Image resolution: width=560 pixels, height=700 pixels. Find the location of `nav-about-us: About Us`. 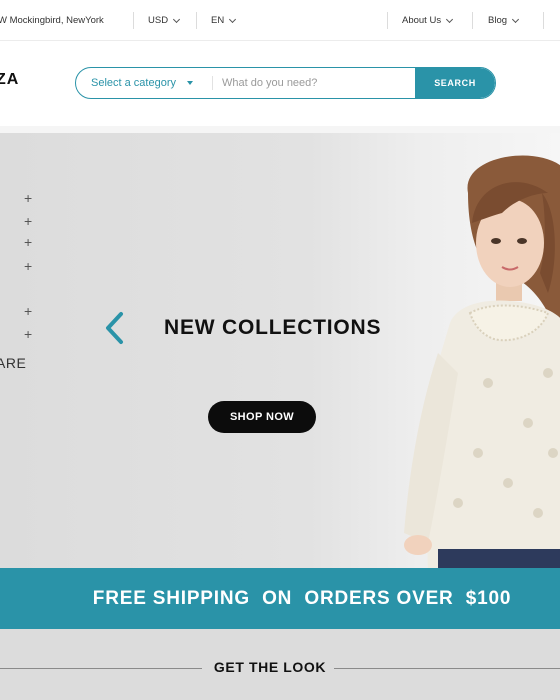

nav-about-us: About Us is located at coordinates (428, 20).